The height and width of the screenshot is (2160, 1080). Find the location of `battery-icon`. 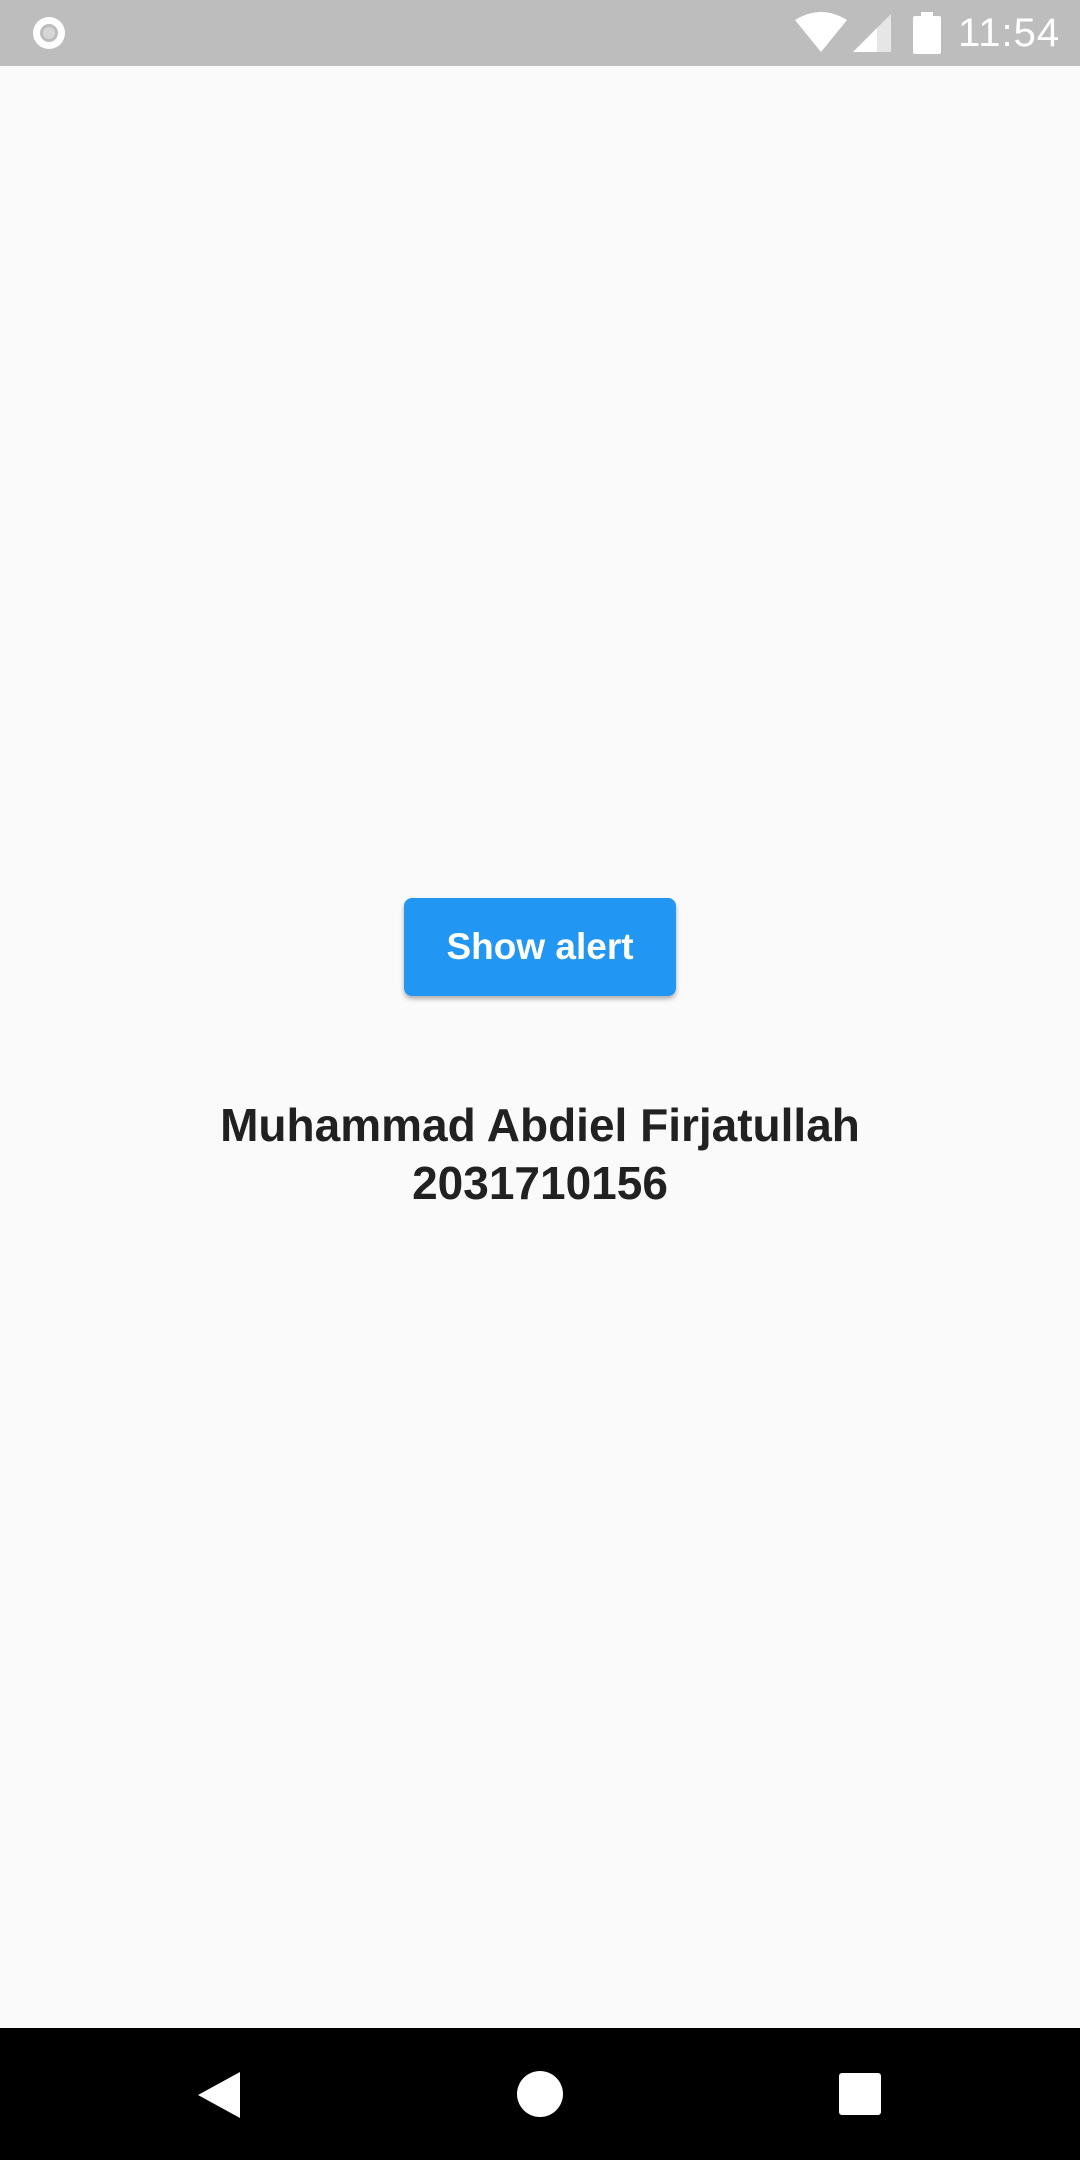

battery-icon is located at coordinates (927, 33).